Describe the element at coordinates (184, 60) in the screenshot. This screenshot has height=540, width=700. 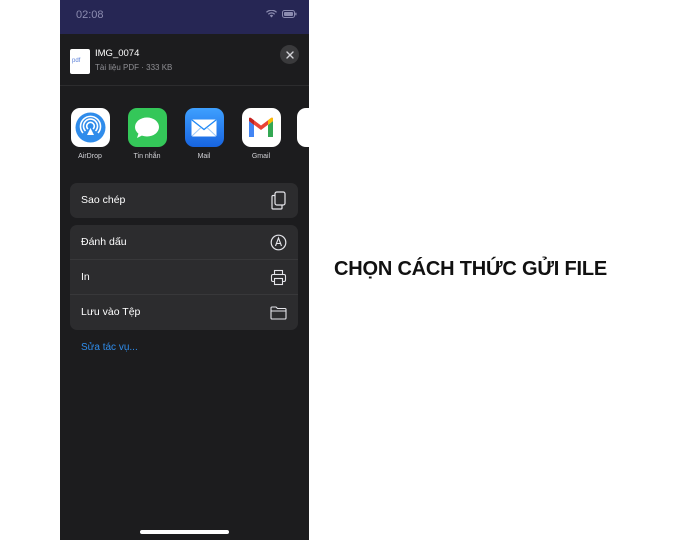
I see `share-sheet-header: pdf IMG_0074 Tài liệu PDF · 333 KB` at that location.